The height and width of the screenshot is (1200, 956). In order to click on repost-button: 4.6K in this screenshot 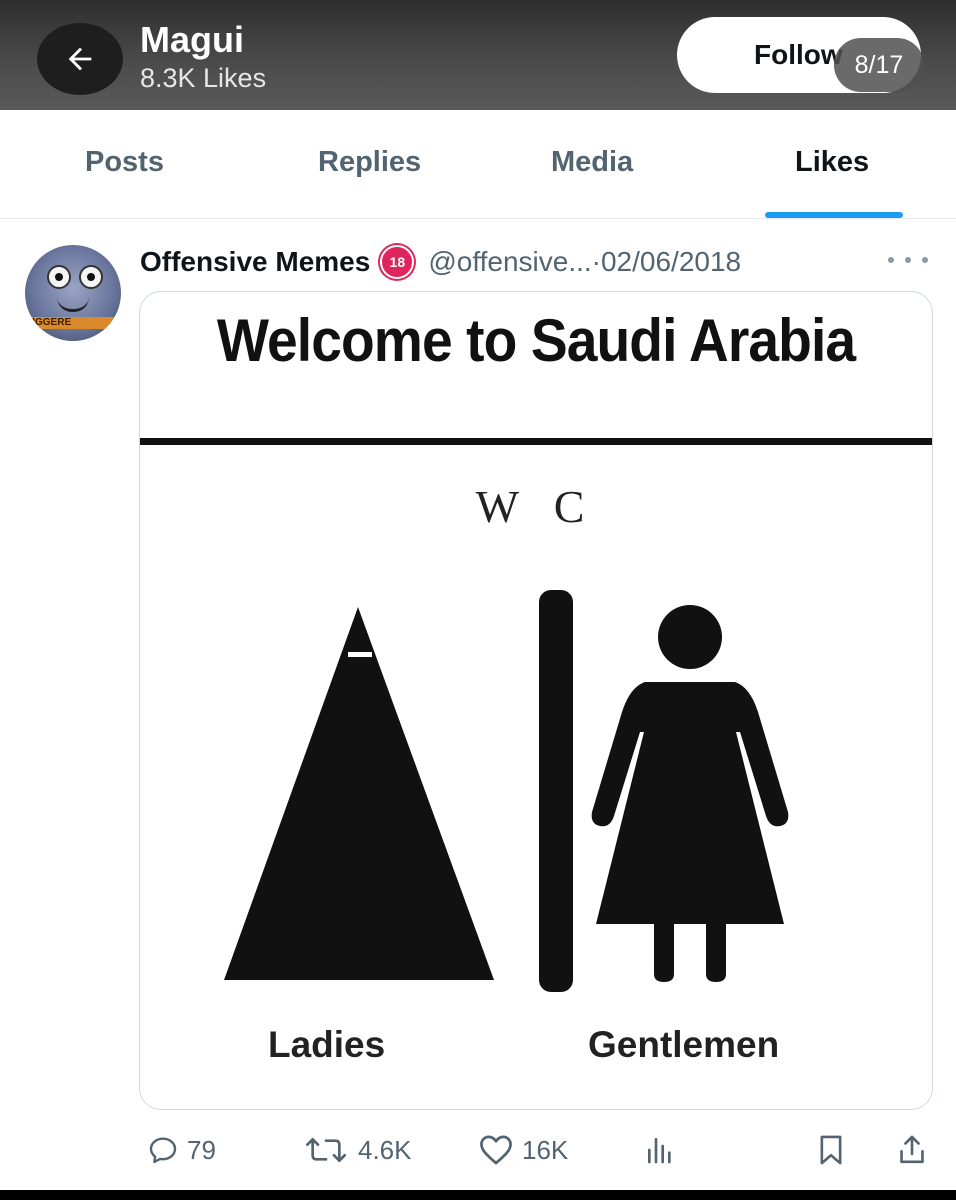, I will do `click(357, 1150)`.